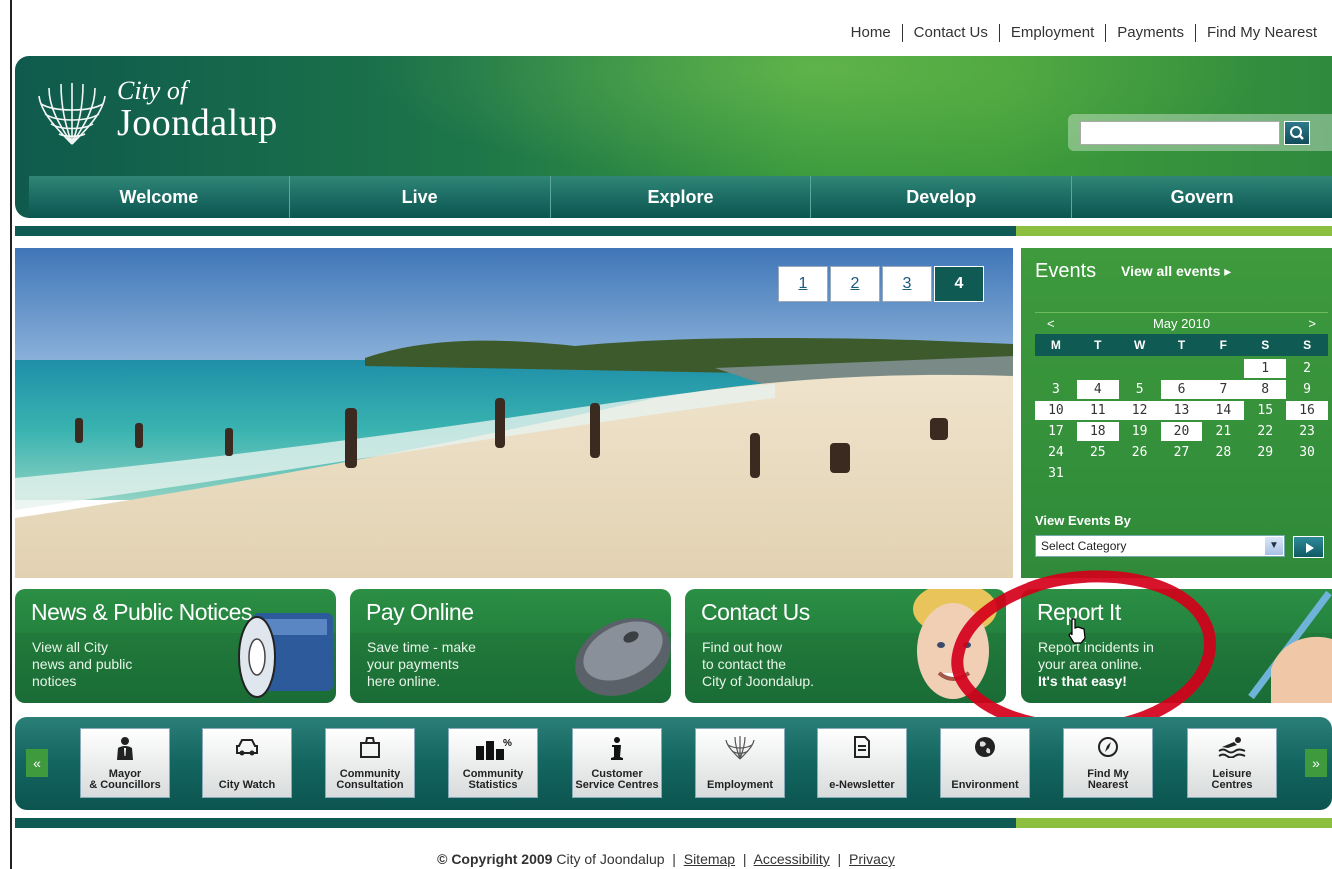  I want to click on calendar-day-27: 27, so click(1182, 452).